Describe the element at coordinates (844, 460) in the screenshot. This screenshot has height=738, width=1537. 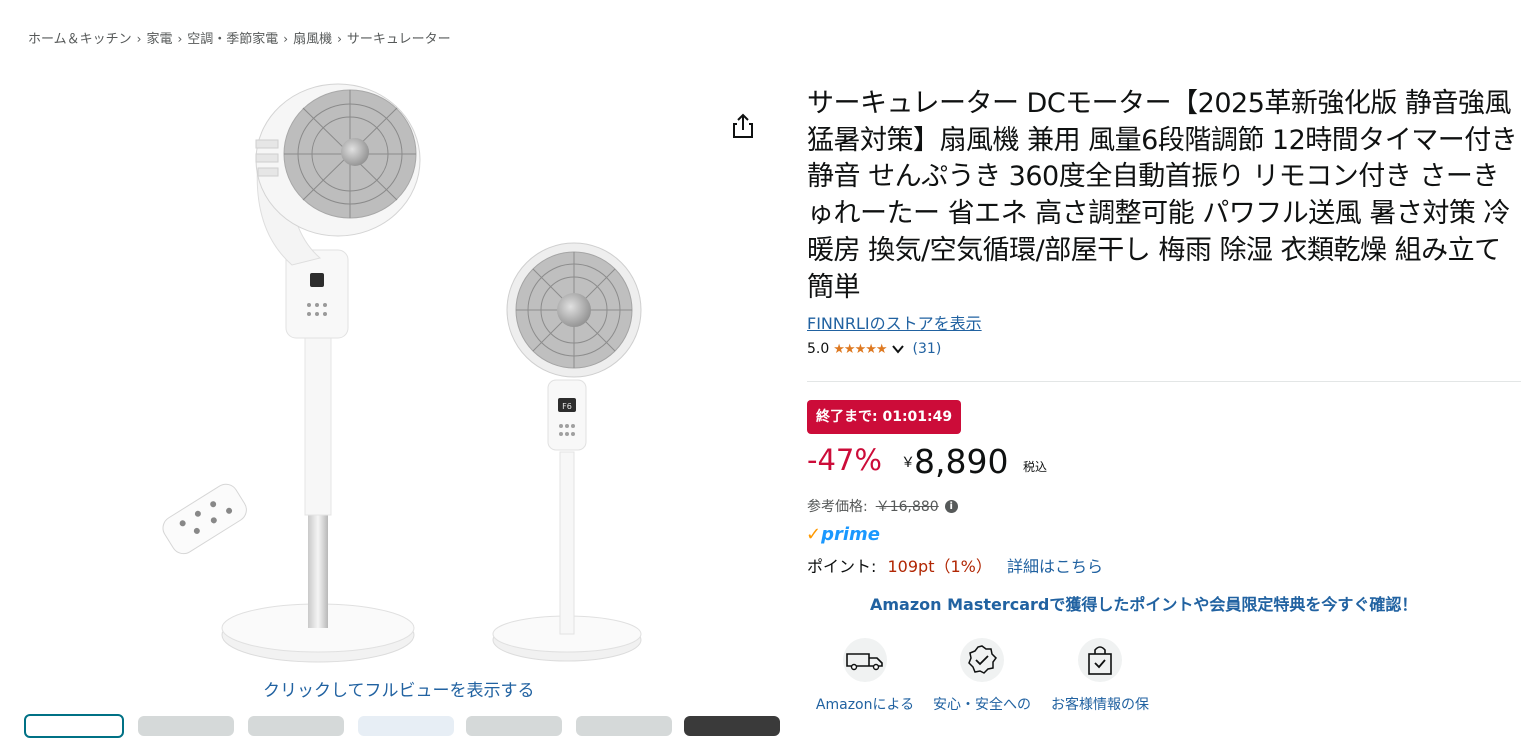
I see `discount-percentage: -47%` at that location.